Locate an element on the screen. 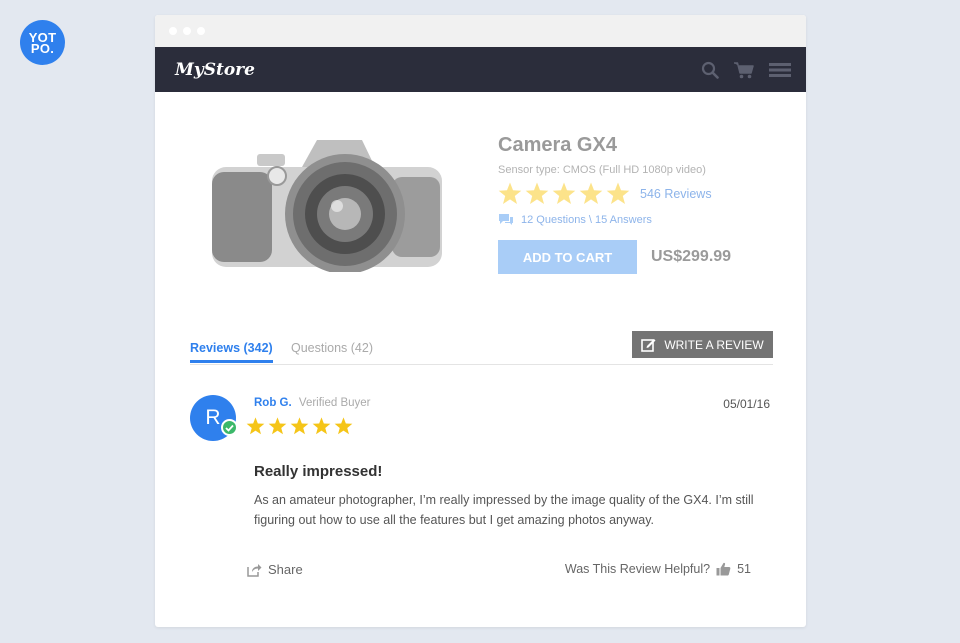 Image resolution: width=960 pixels, height=643 pixels. yotpo-logo: YOT PO. is located at coordinates (42, 42).